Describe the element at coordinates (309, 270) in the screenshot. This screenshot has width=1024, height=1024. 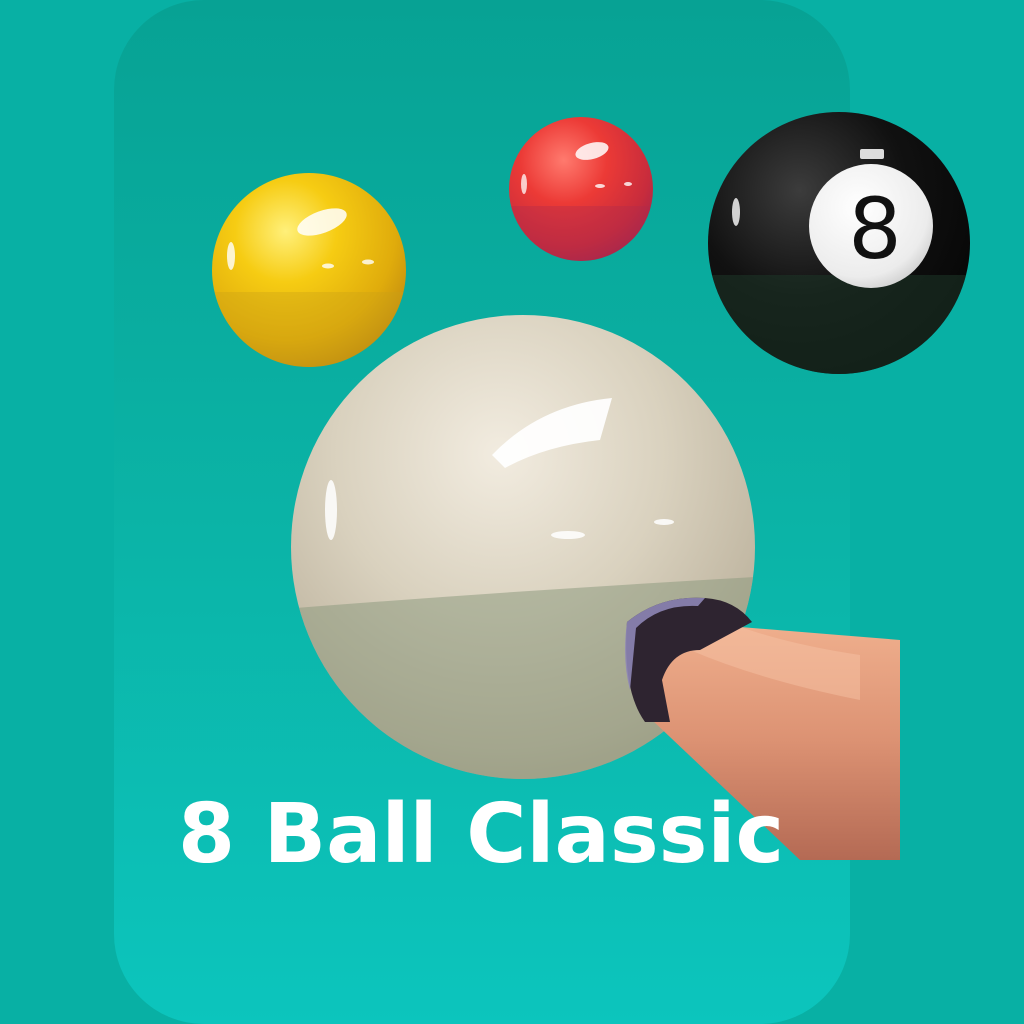
I see `yellow-ball` at that location.